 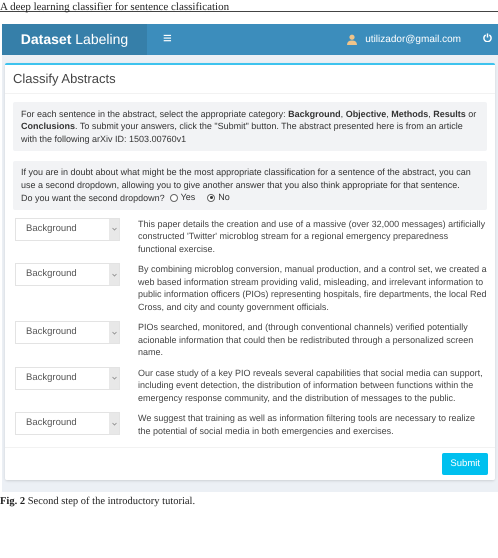 I want to click on sentence-text: This paper details the creation and use of a massive (over 32,000 messages) artificially constructed 'Twitter' microblog stream for a regional emergency preparedness functional exercise., so click(x=312, y=236).